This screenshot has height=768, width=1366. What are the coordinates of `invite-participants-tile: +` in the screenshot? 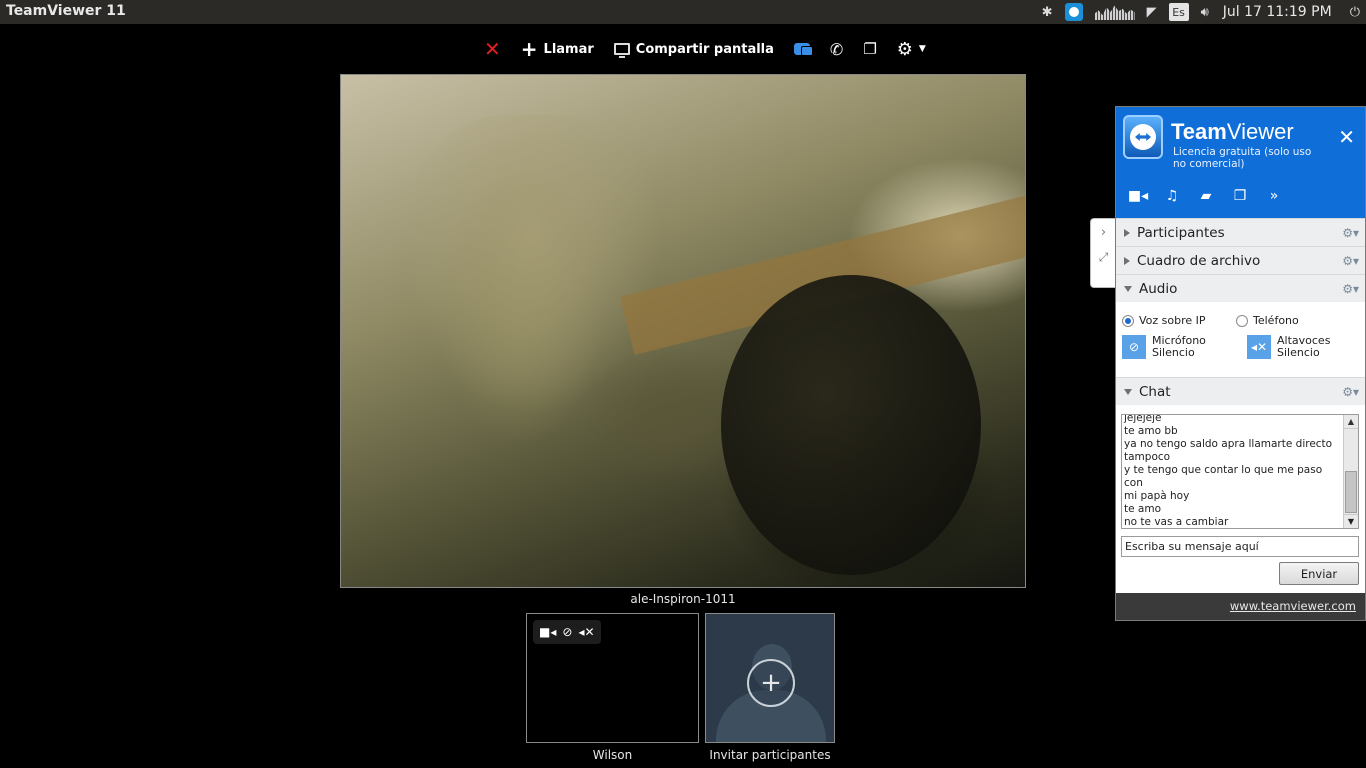 It's located at (770, 678).